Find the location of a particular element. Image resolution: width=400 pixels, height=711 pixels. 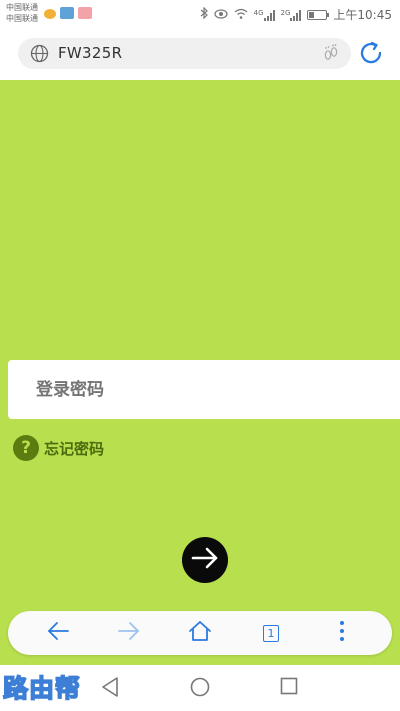

triangle-back-icon is located at coordinates (110, 689).